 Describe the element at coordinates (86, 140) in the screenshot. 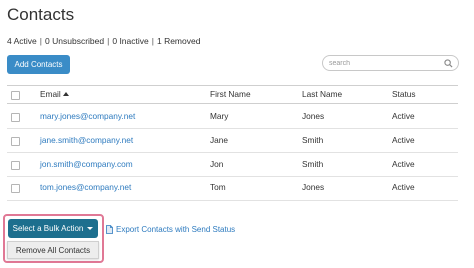

I see `contact-email-link: jane.smith@company.net` at that location.